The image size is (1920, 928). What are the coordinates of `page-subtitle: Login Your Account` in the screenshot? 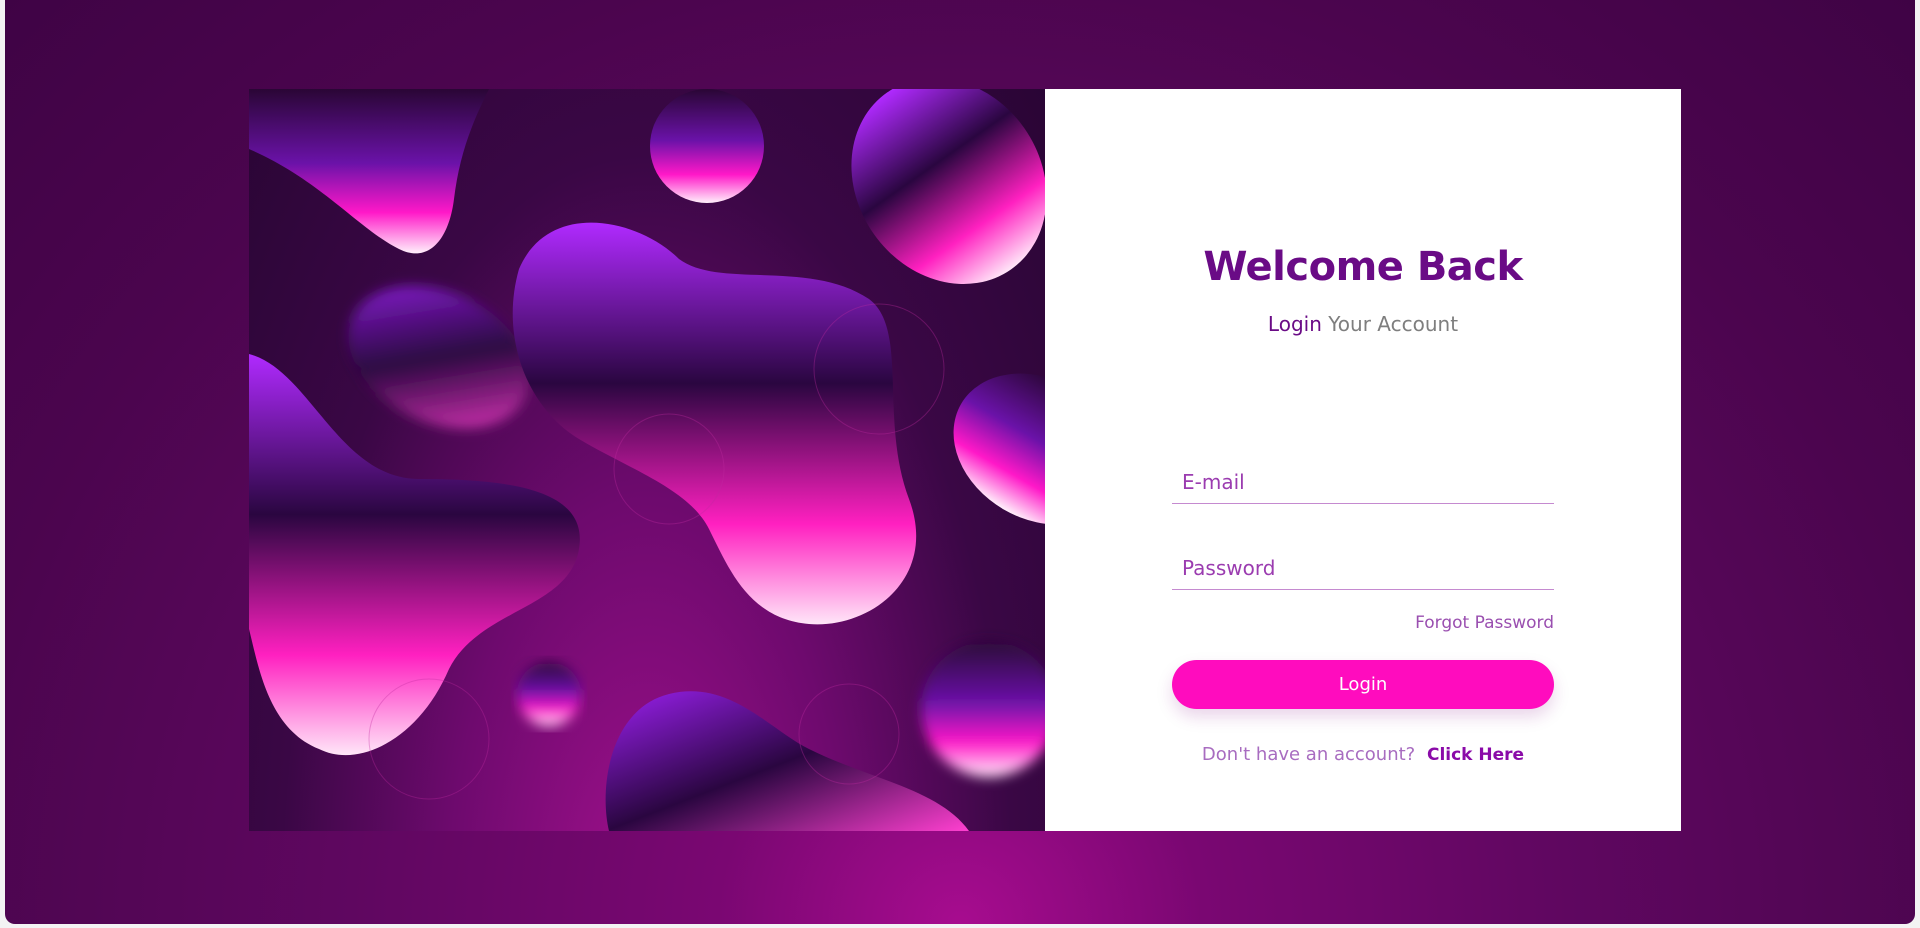 It's located at (1363, 324).